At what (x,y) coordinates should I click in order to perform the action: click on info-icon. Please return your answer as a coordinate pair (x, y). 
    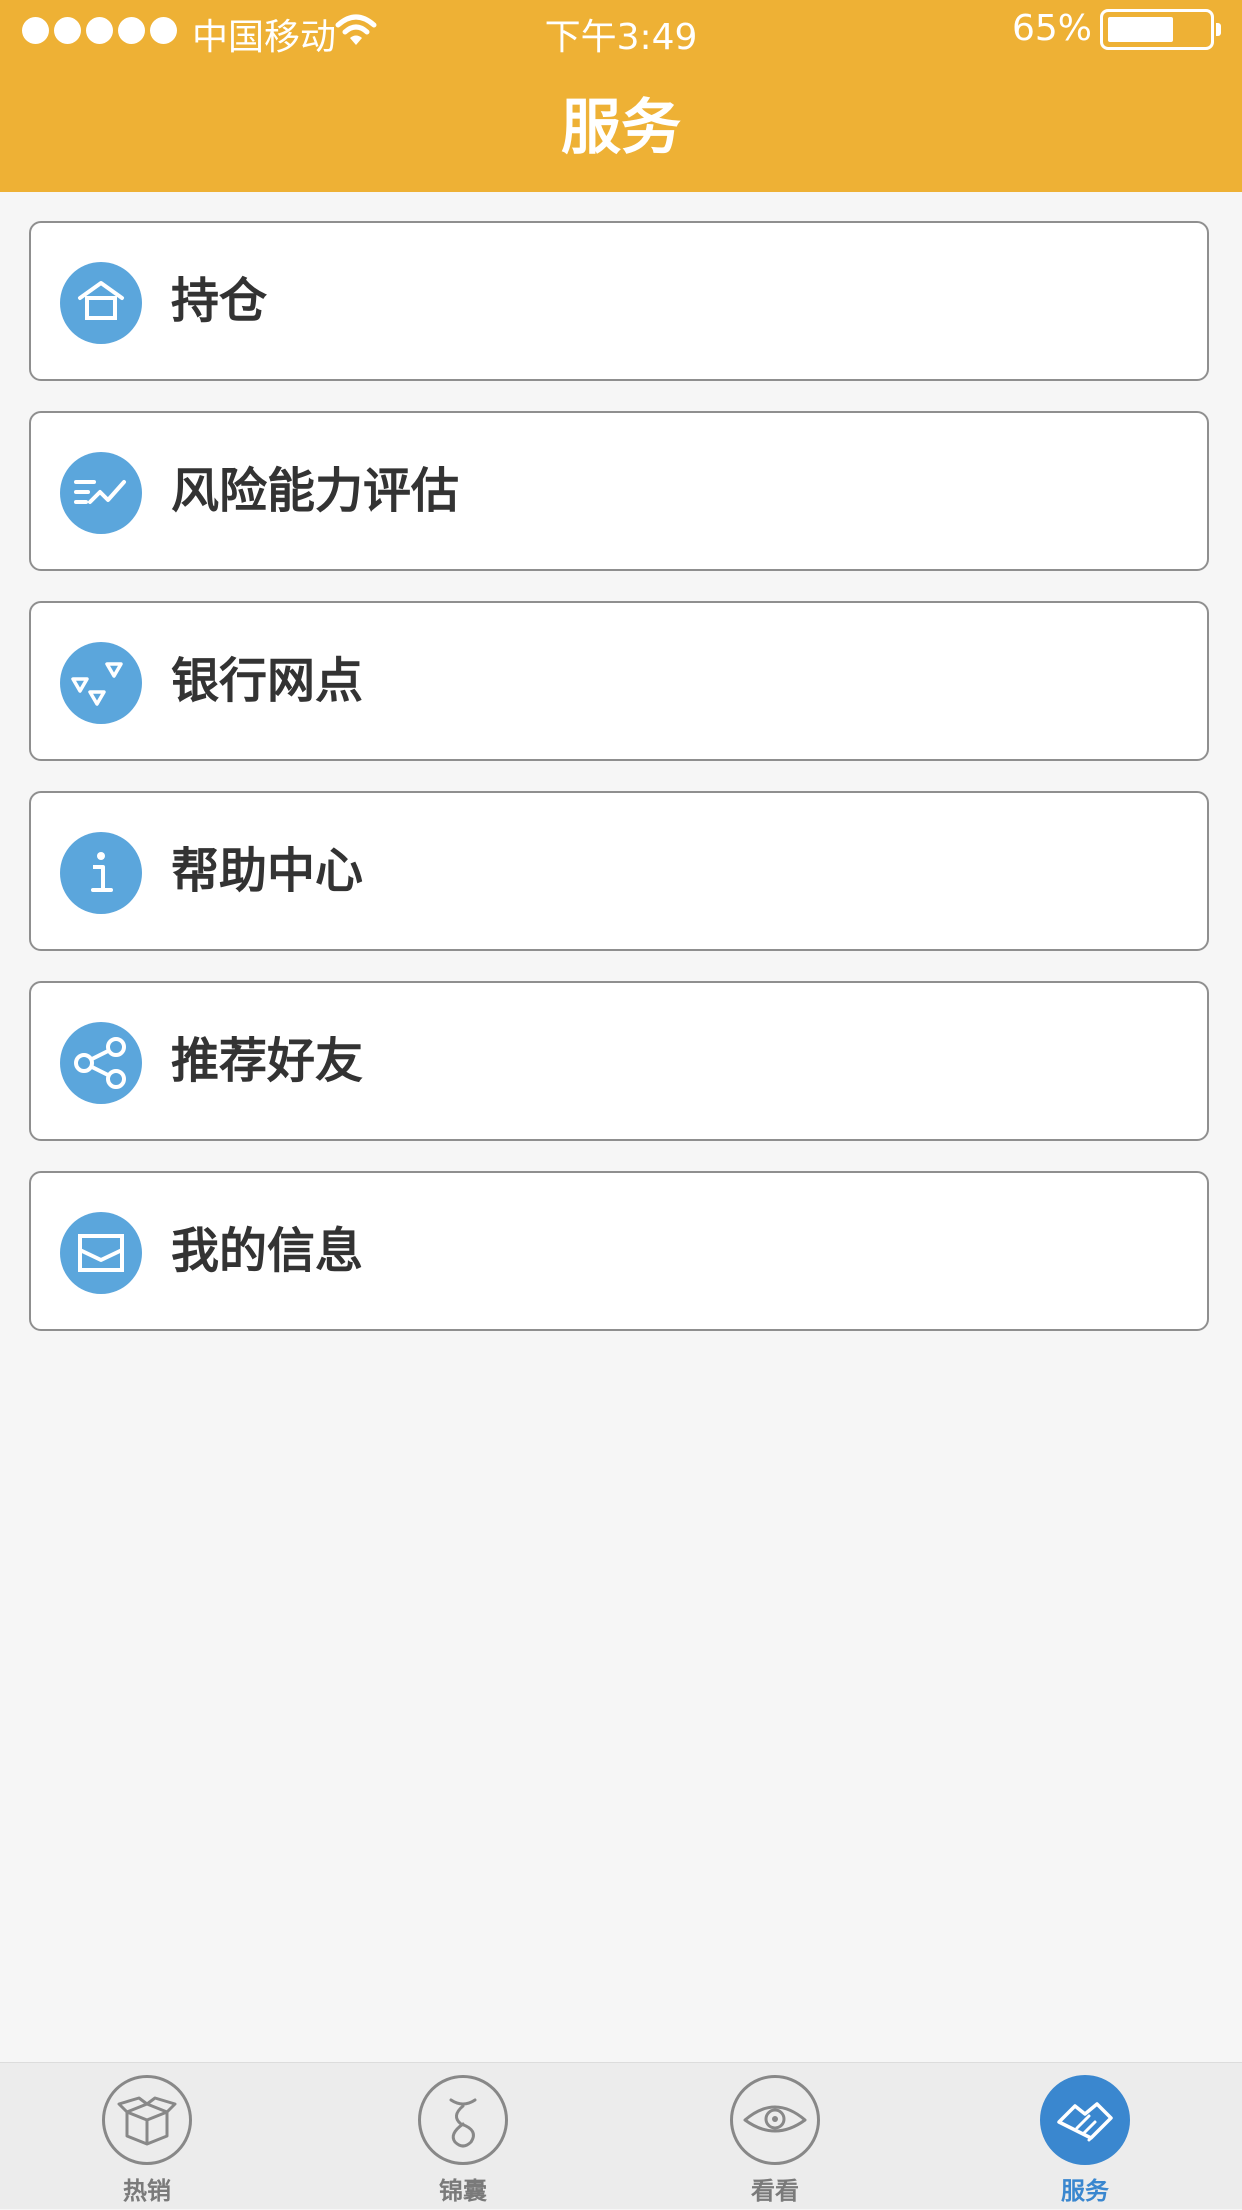
    Looking at the image, I should click on (101, 873).